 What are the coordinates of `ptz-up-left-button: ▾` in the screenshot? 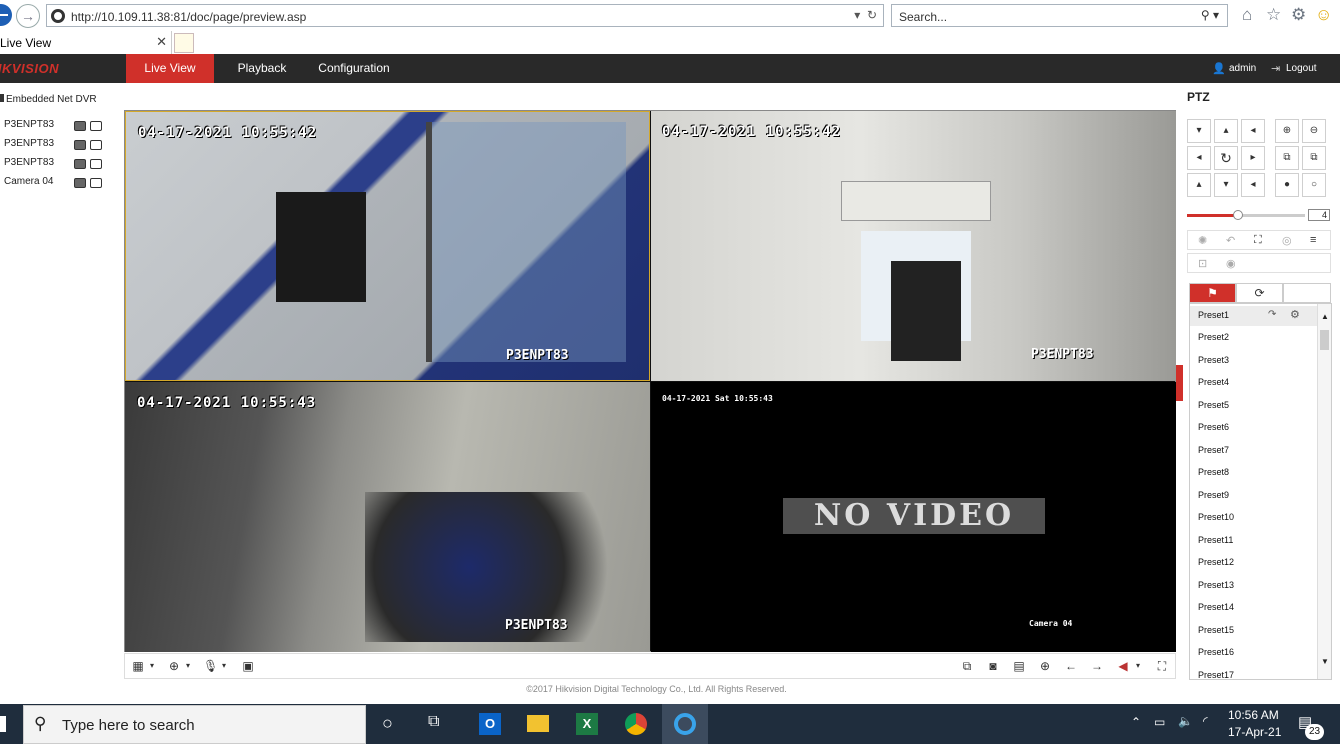 It's located at (1199, 131).